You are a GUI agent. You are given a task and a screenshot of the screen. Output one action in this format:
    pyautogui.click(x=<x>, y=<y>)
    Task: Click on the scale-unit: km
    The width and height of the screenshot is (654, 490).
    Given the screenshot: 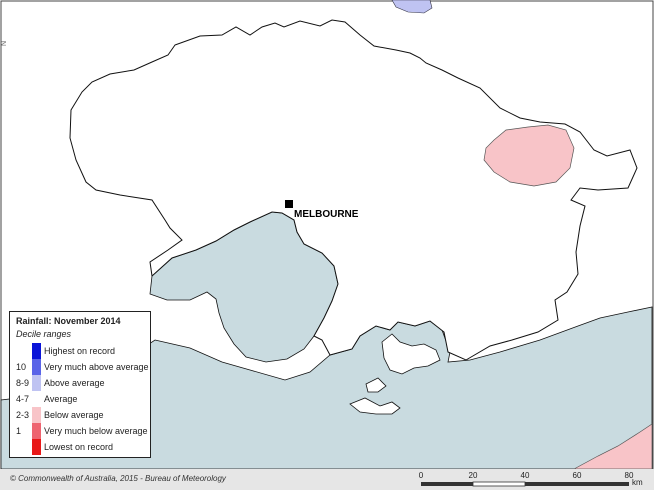 What is the action you would take?
    pyautogui.click(x=637, y=482)
    